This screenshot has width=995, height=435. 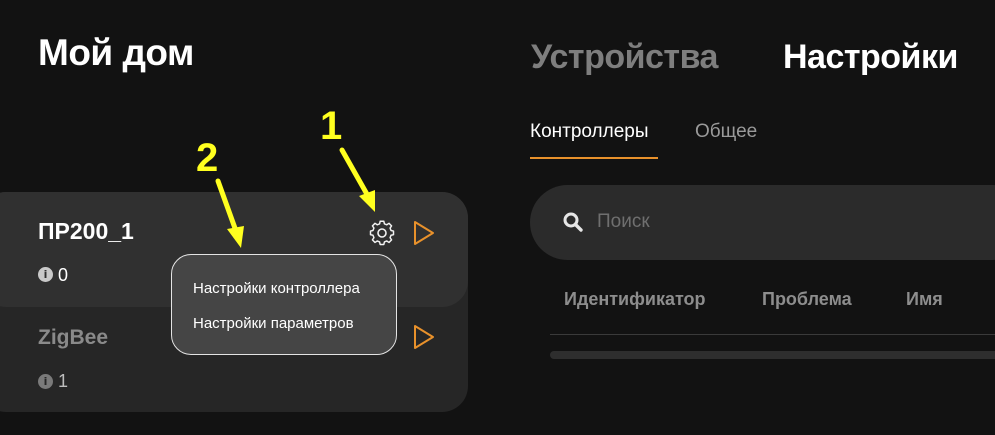 I want to click on tab-devices: Устройства, so click(x=624, y=57).